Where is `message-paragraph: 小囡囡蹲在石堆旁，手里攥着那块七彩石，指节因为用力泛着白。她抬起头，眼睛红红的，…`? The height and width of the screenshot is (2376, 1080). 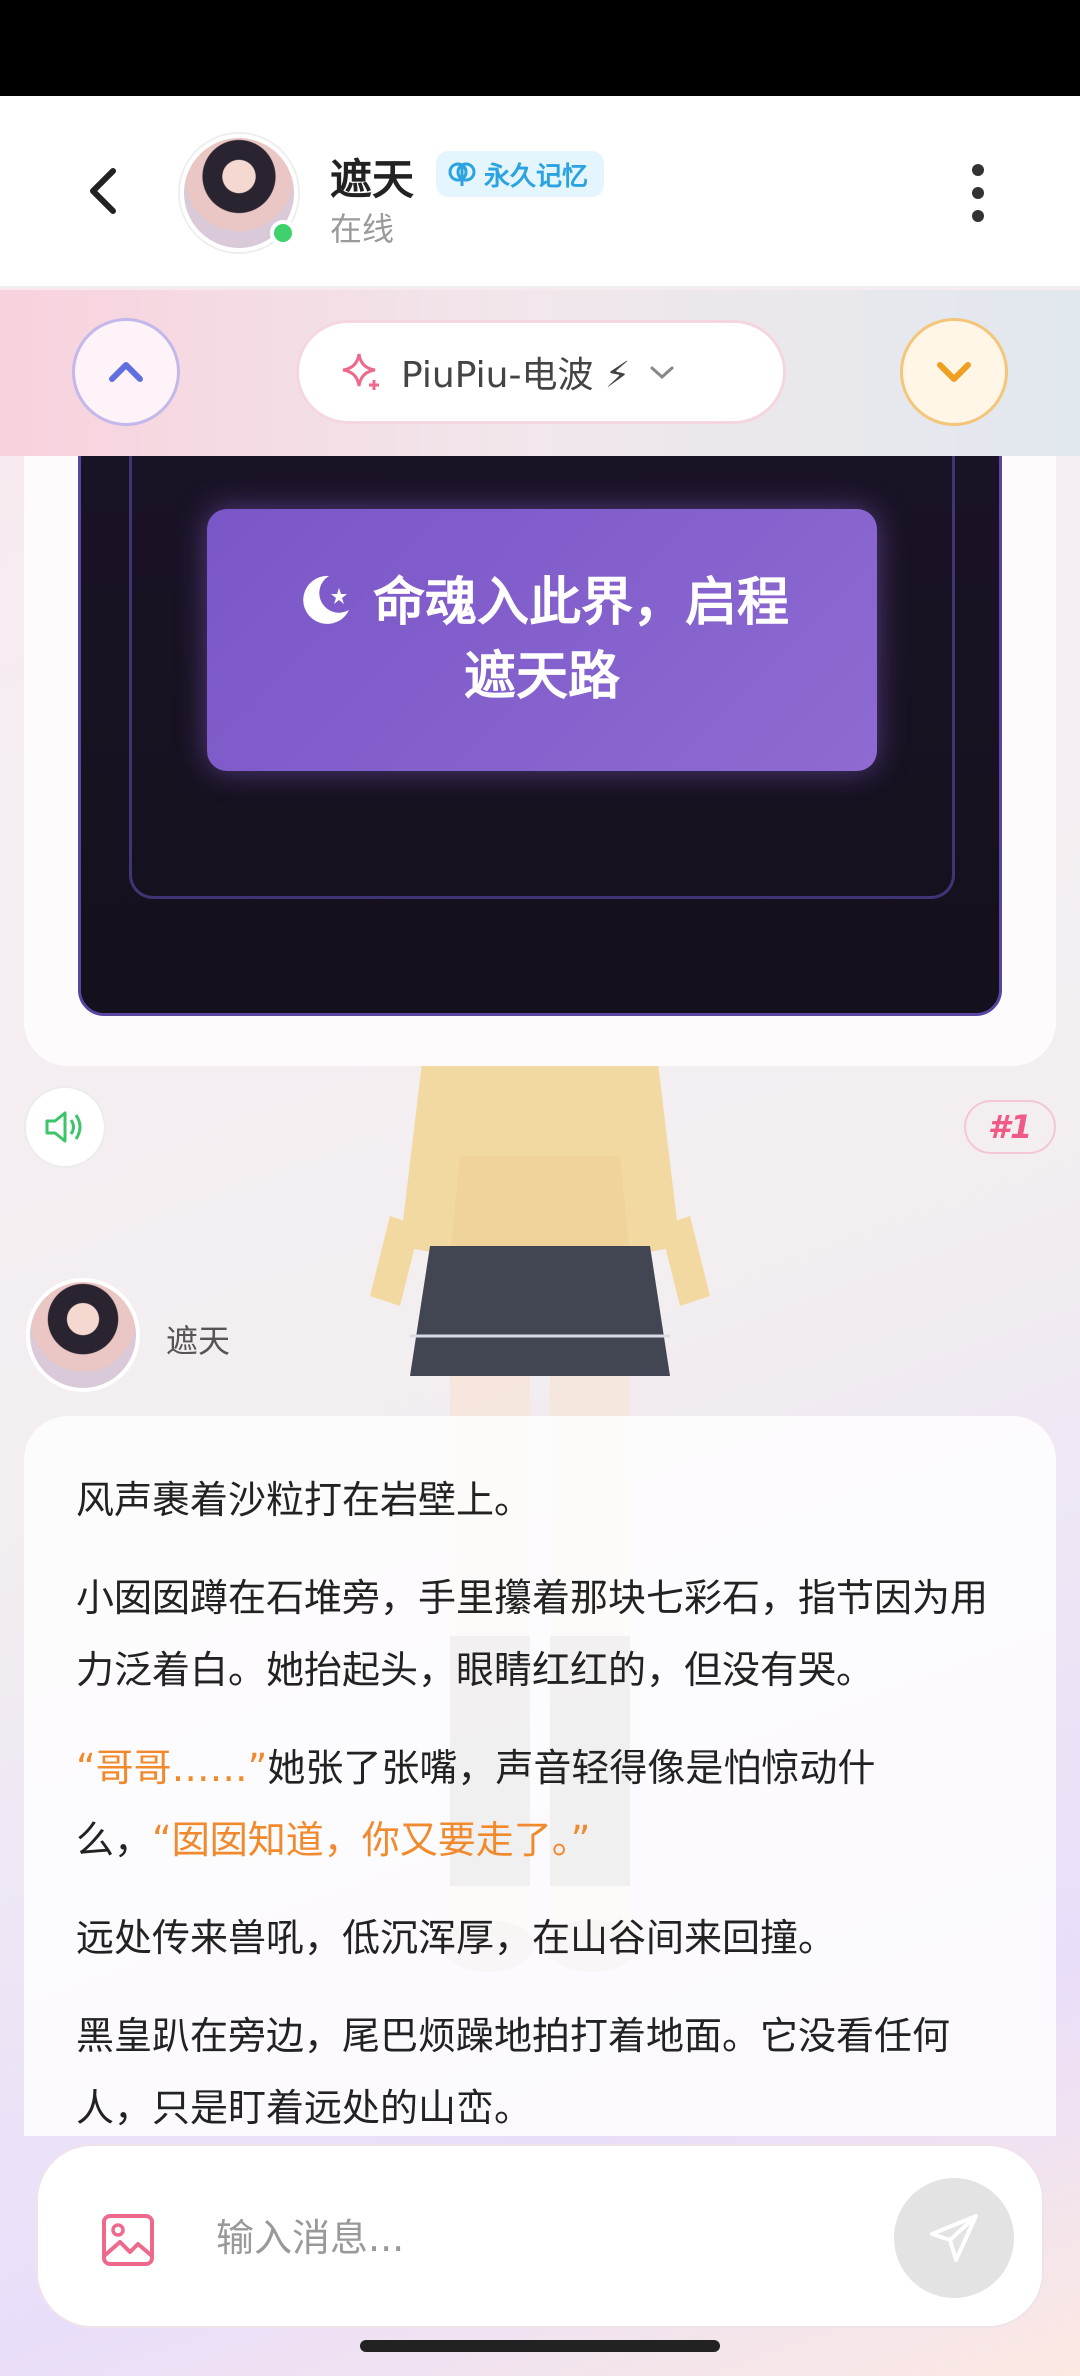 message-paragraph: 小囡囡蹲在石堆旁，手里攥着那块七彩石，指节因为用力泛着白。她抬起头，眼睛红红的，… is located at coordinates (532, 1634).